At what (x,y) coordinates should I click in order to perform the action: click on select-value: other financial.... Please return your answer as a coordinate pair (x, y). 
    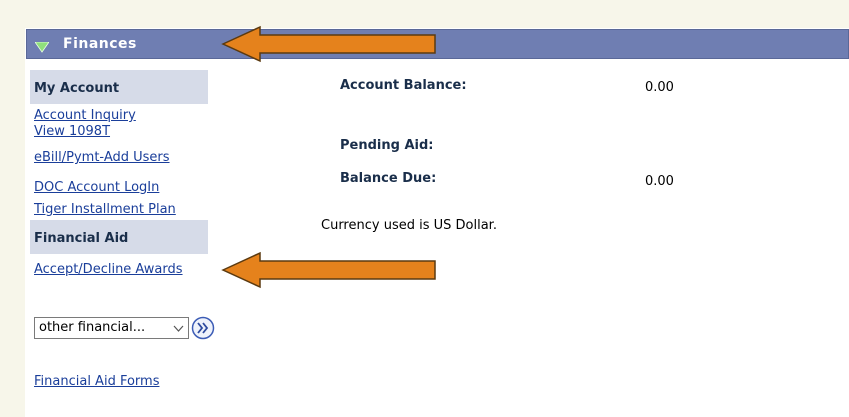
    Looking at the image, I should click on (92, 327).